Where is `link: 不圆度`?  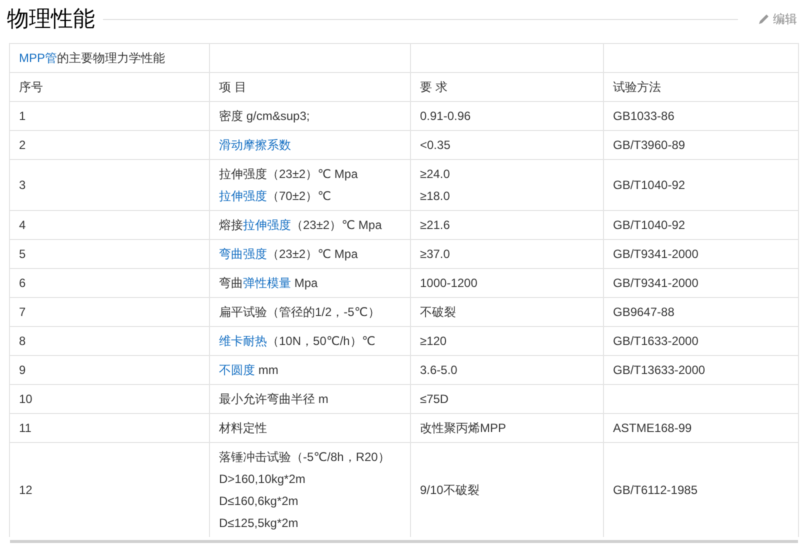 link: 不圆度 is located at coordinates (237, 370).